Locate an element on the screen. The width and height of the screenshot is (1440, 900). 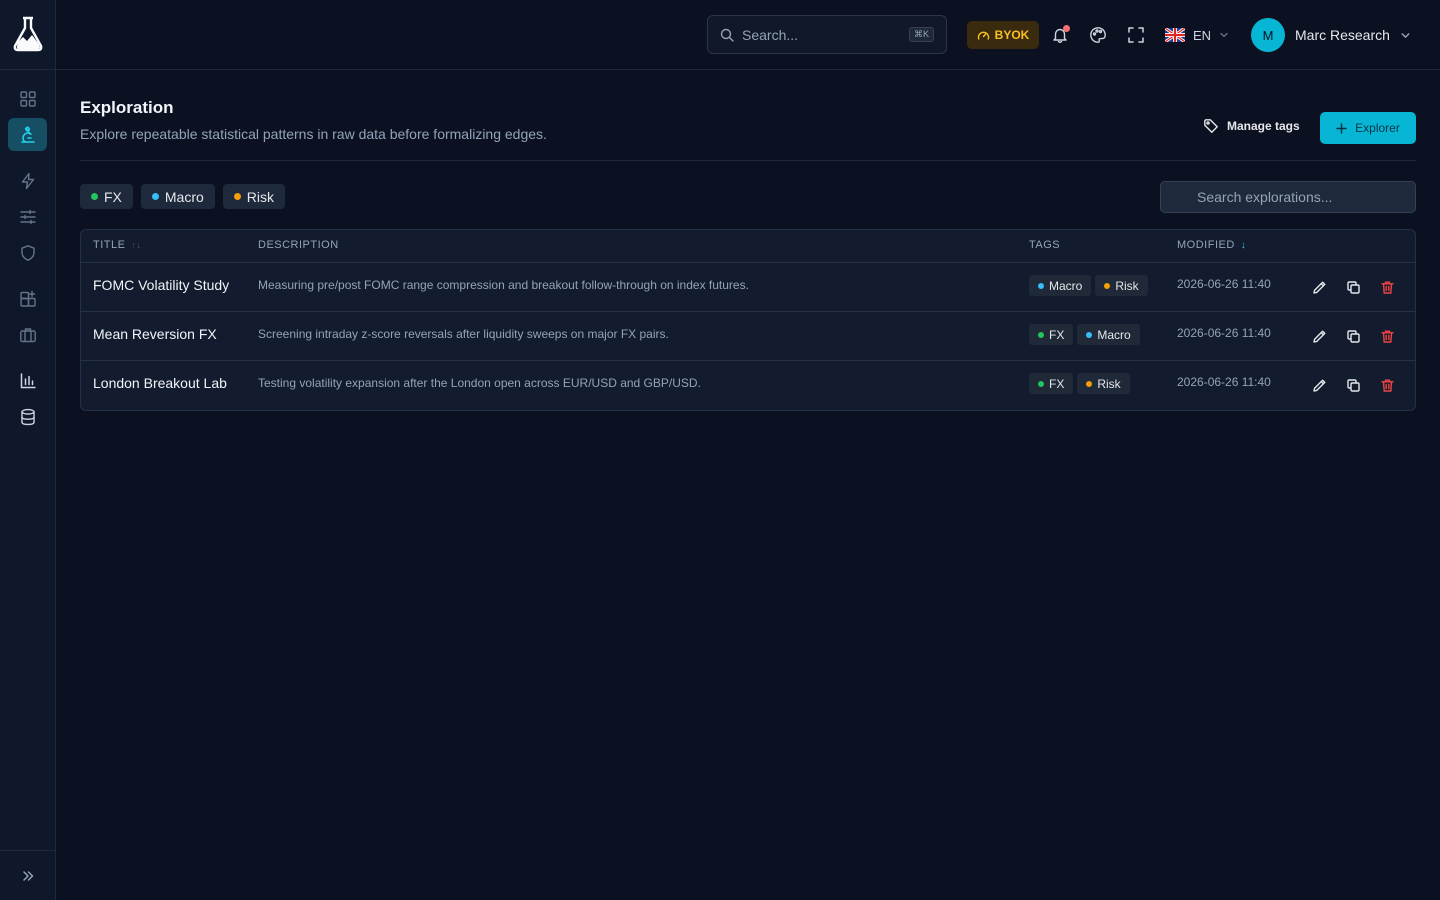
sidebar-item-integrations is located at coordinates (27, 298).